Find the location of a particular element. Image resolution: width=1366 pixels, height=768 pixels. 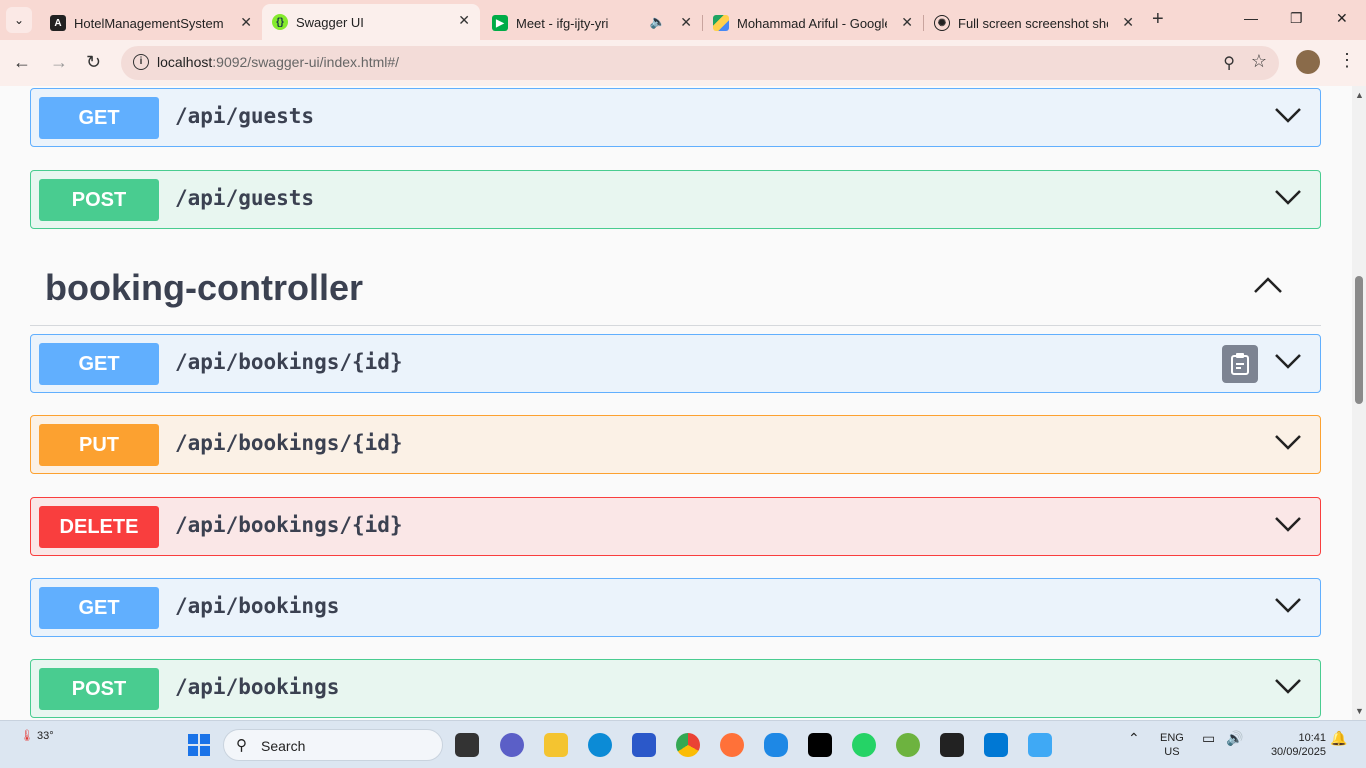

whatsapp-icon is located at coordinates (864, 745).